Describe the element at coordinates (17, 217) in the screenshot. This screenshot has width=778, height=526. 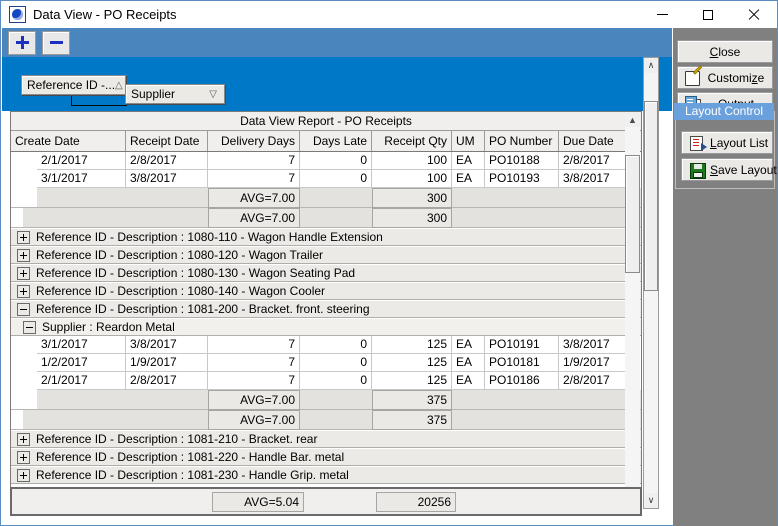
I see `row-indent` at that location.